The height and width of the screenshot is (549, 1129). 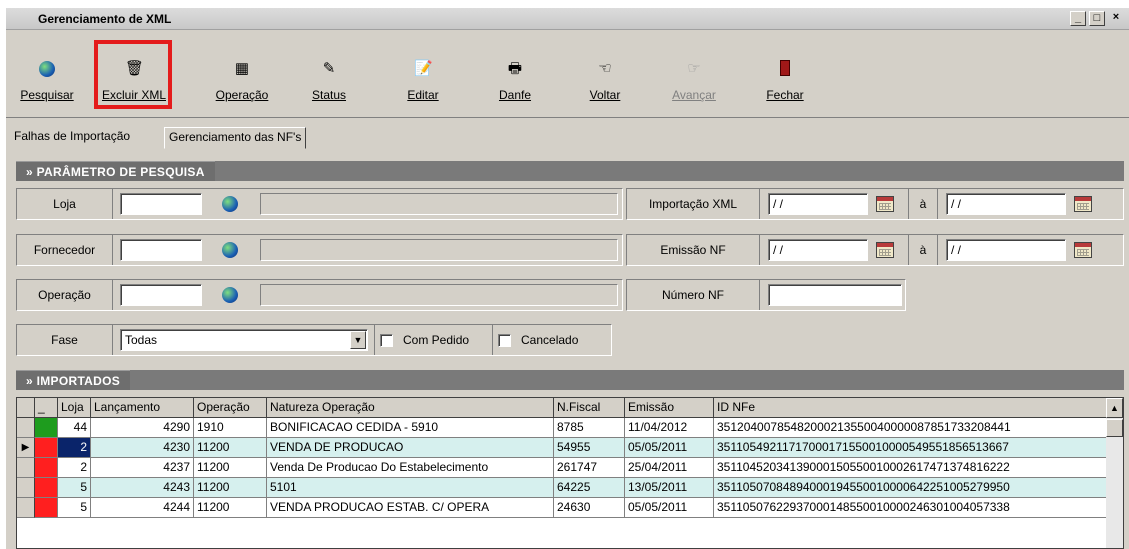 I want to click on tab-nf-management: Gerenciamento das NF's, so click(x=235, y=138).